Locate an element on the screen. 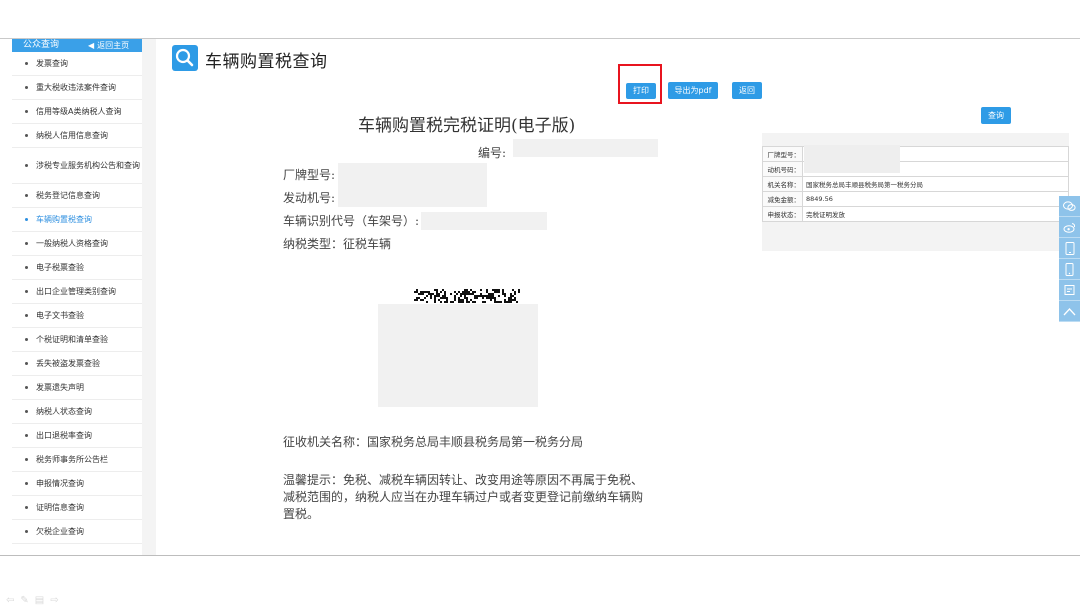  redacted-qr-area is located at coordinates (458, 355).